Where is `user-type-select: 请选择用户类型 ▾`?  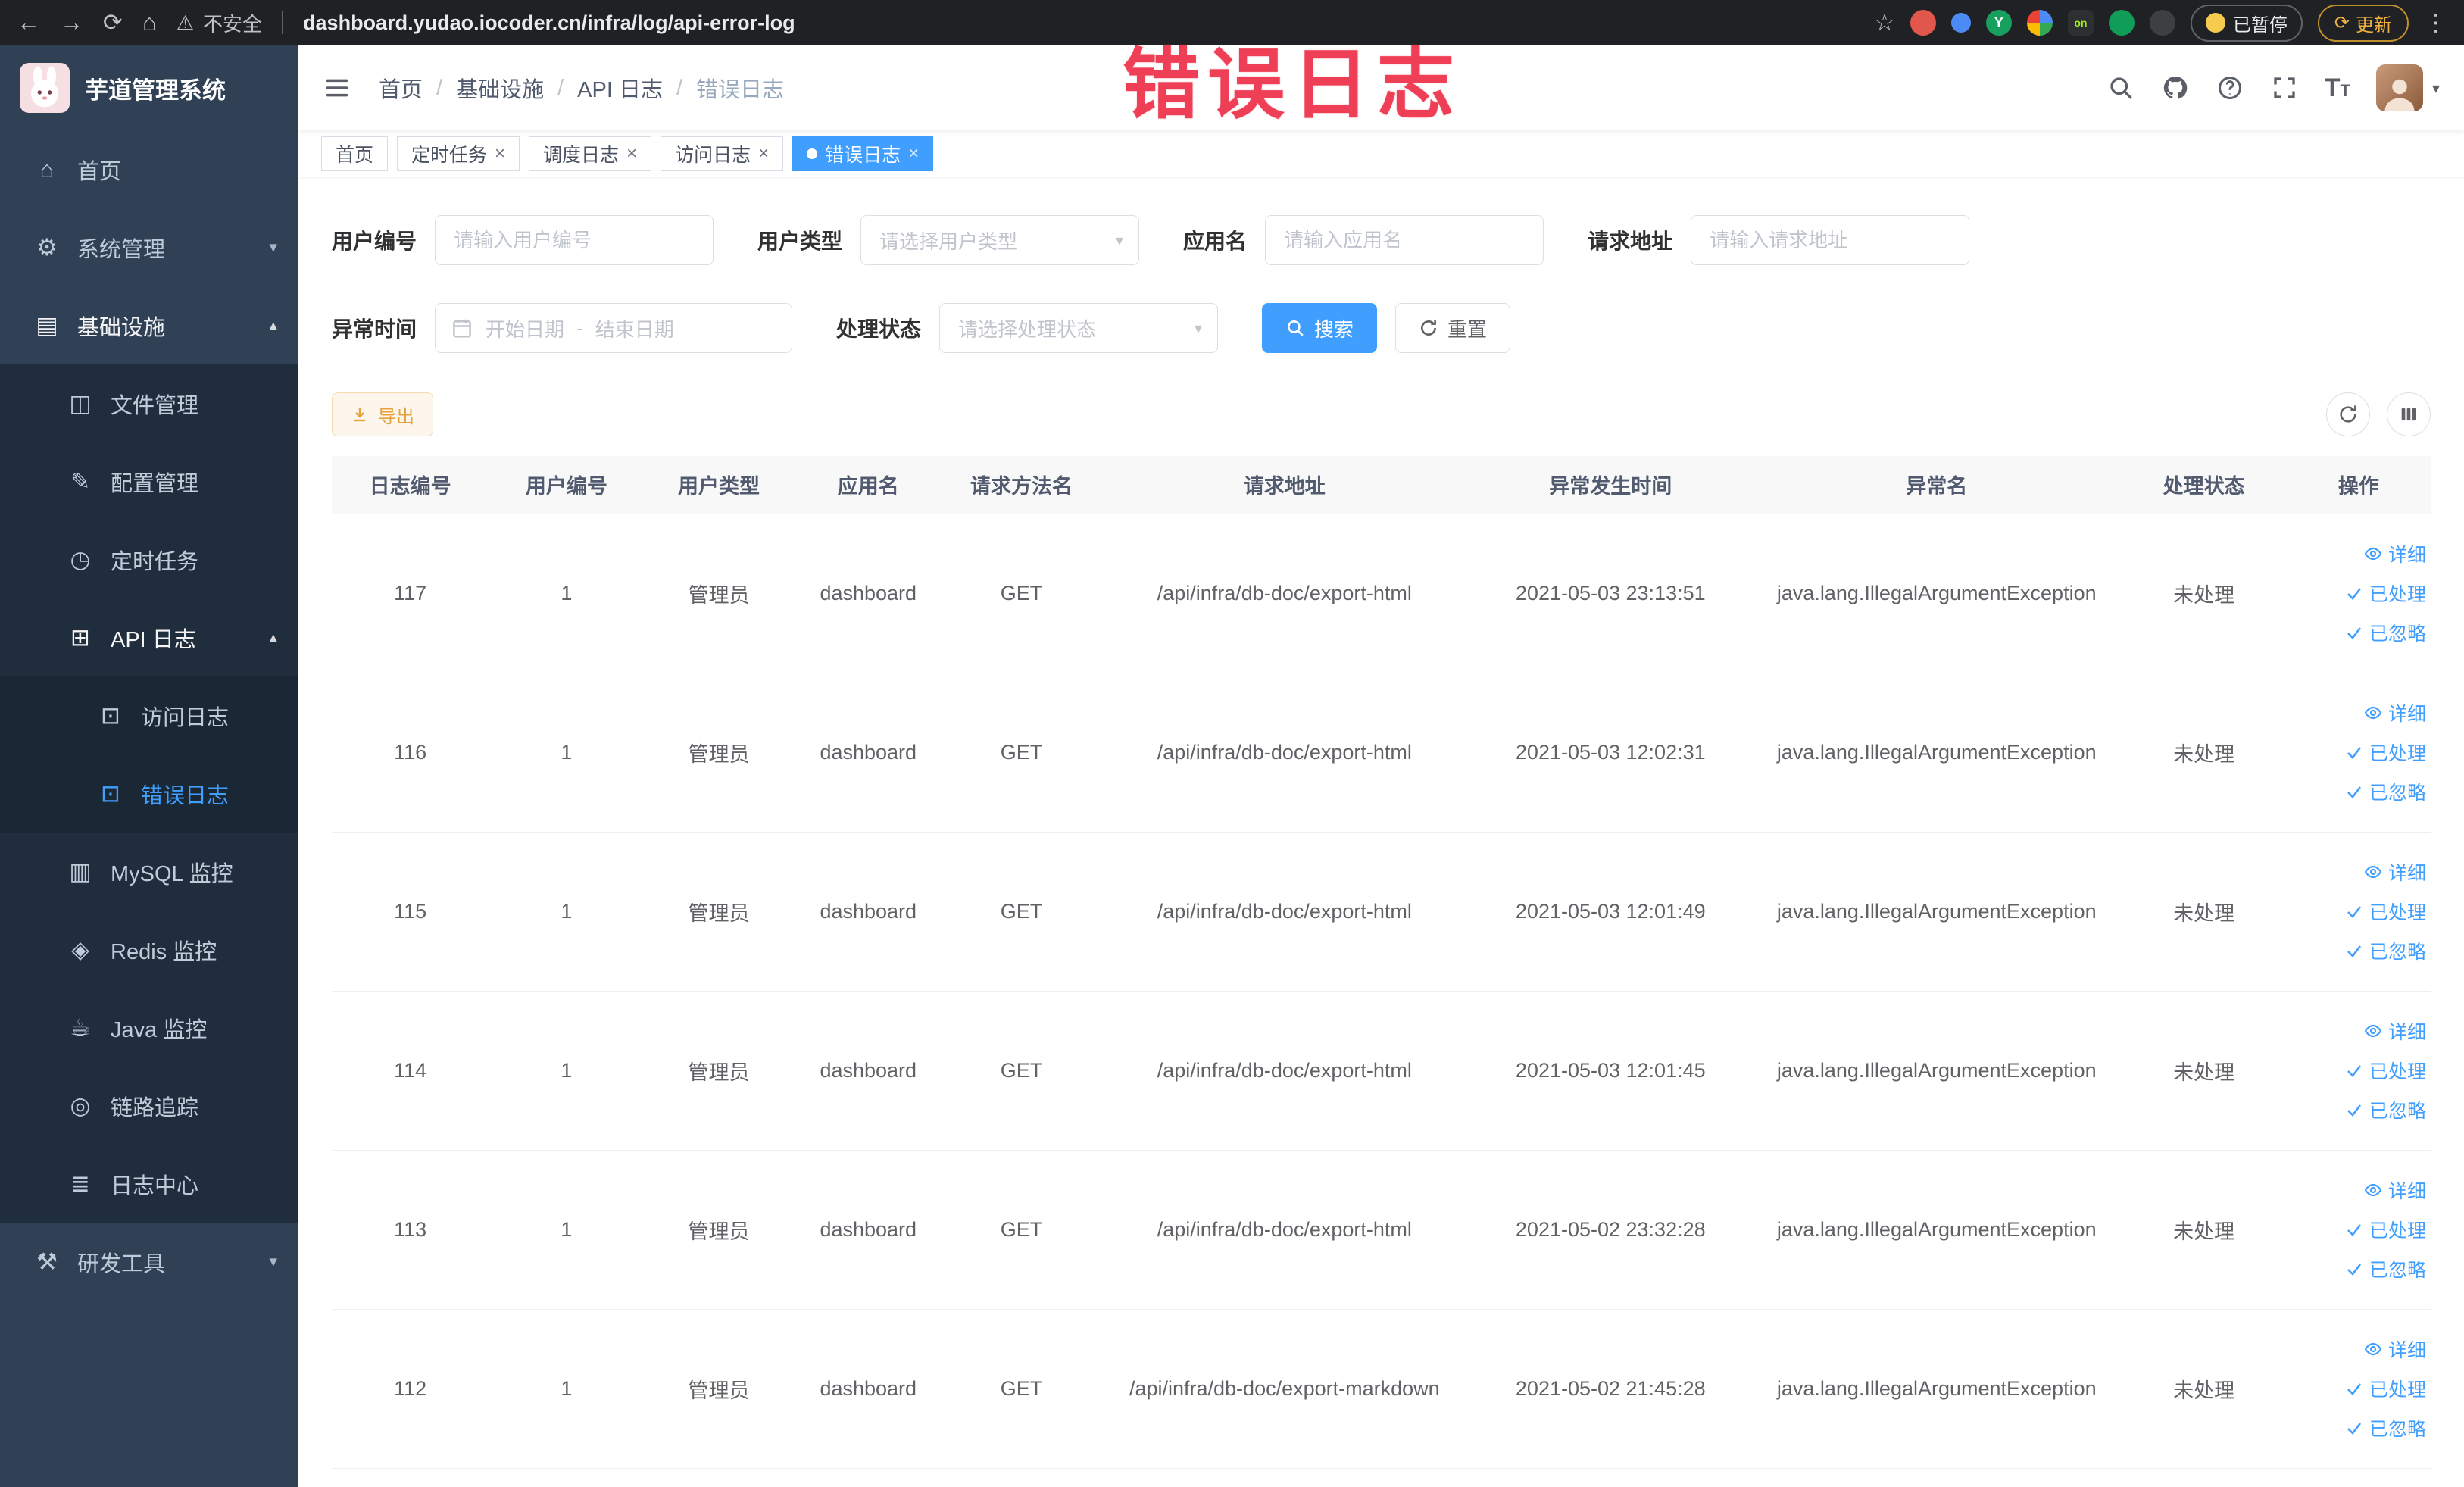 user-type-select: 请选择用户类型 ▾ is located at coordinates (1000, 240).